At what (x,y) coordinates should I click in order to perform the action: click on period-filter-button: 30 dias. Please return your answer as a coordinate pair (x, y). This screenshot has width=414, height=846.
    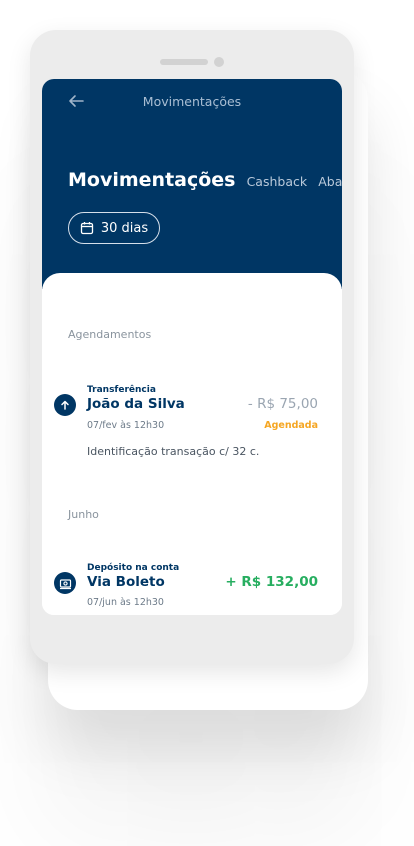
    Looking at the image, I should click on (114, 228).